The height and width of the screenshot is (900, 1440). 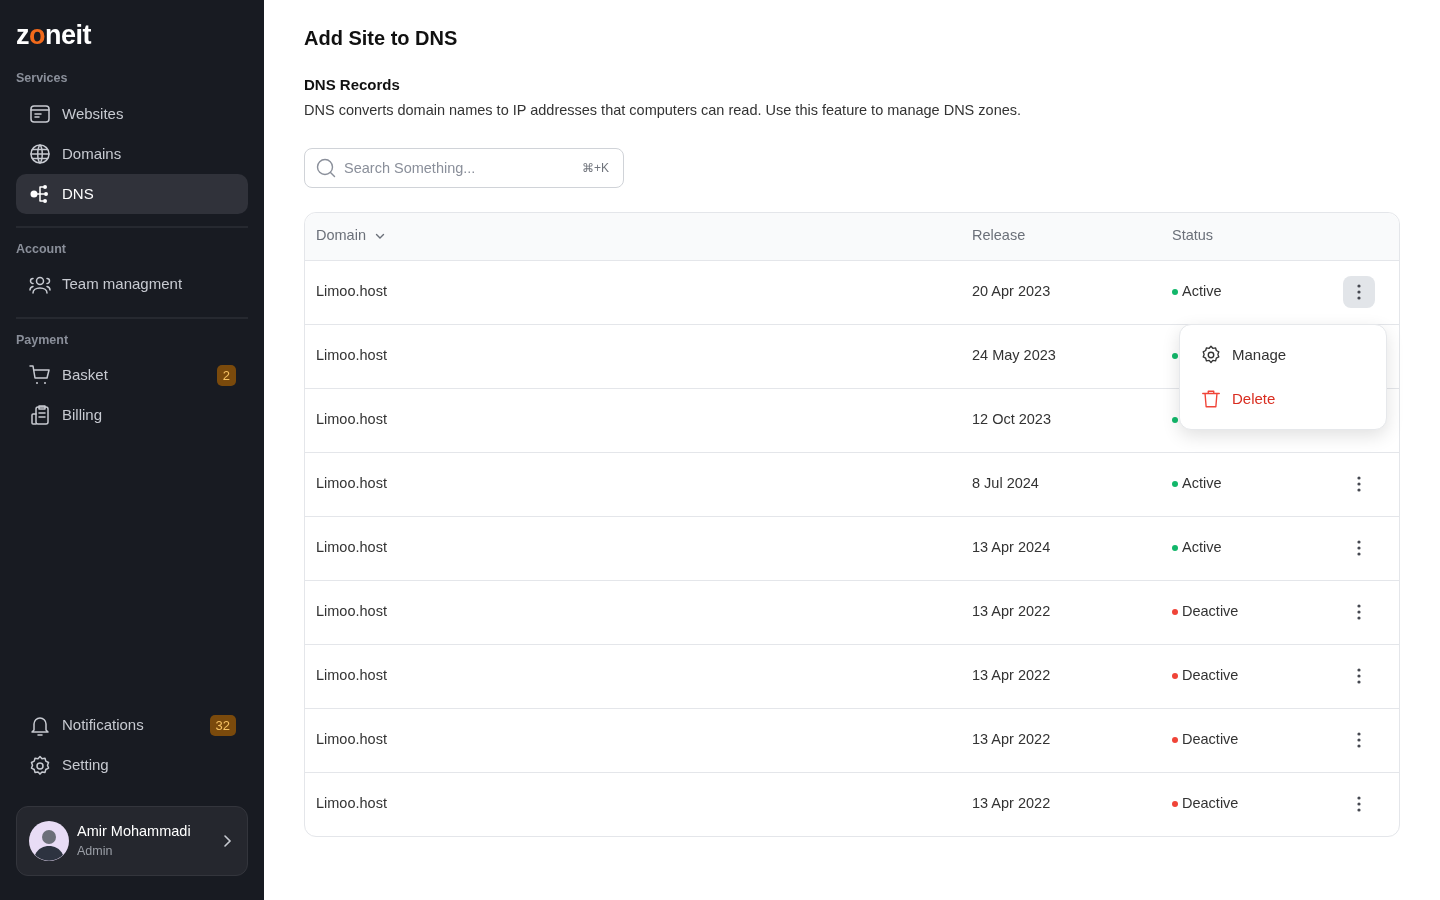 I want to click on sidebar-item: Websites, so click(x=132, y=113).